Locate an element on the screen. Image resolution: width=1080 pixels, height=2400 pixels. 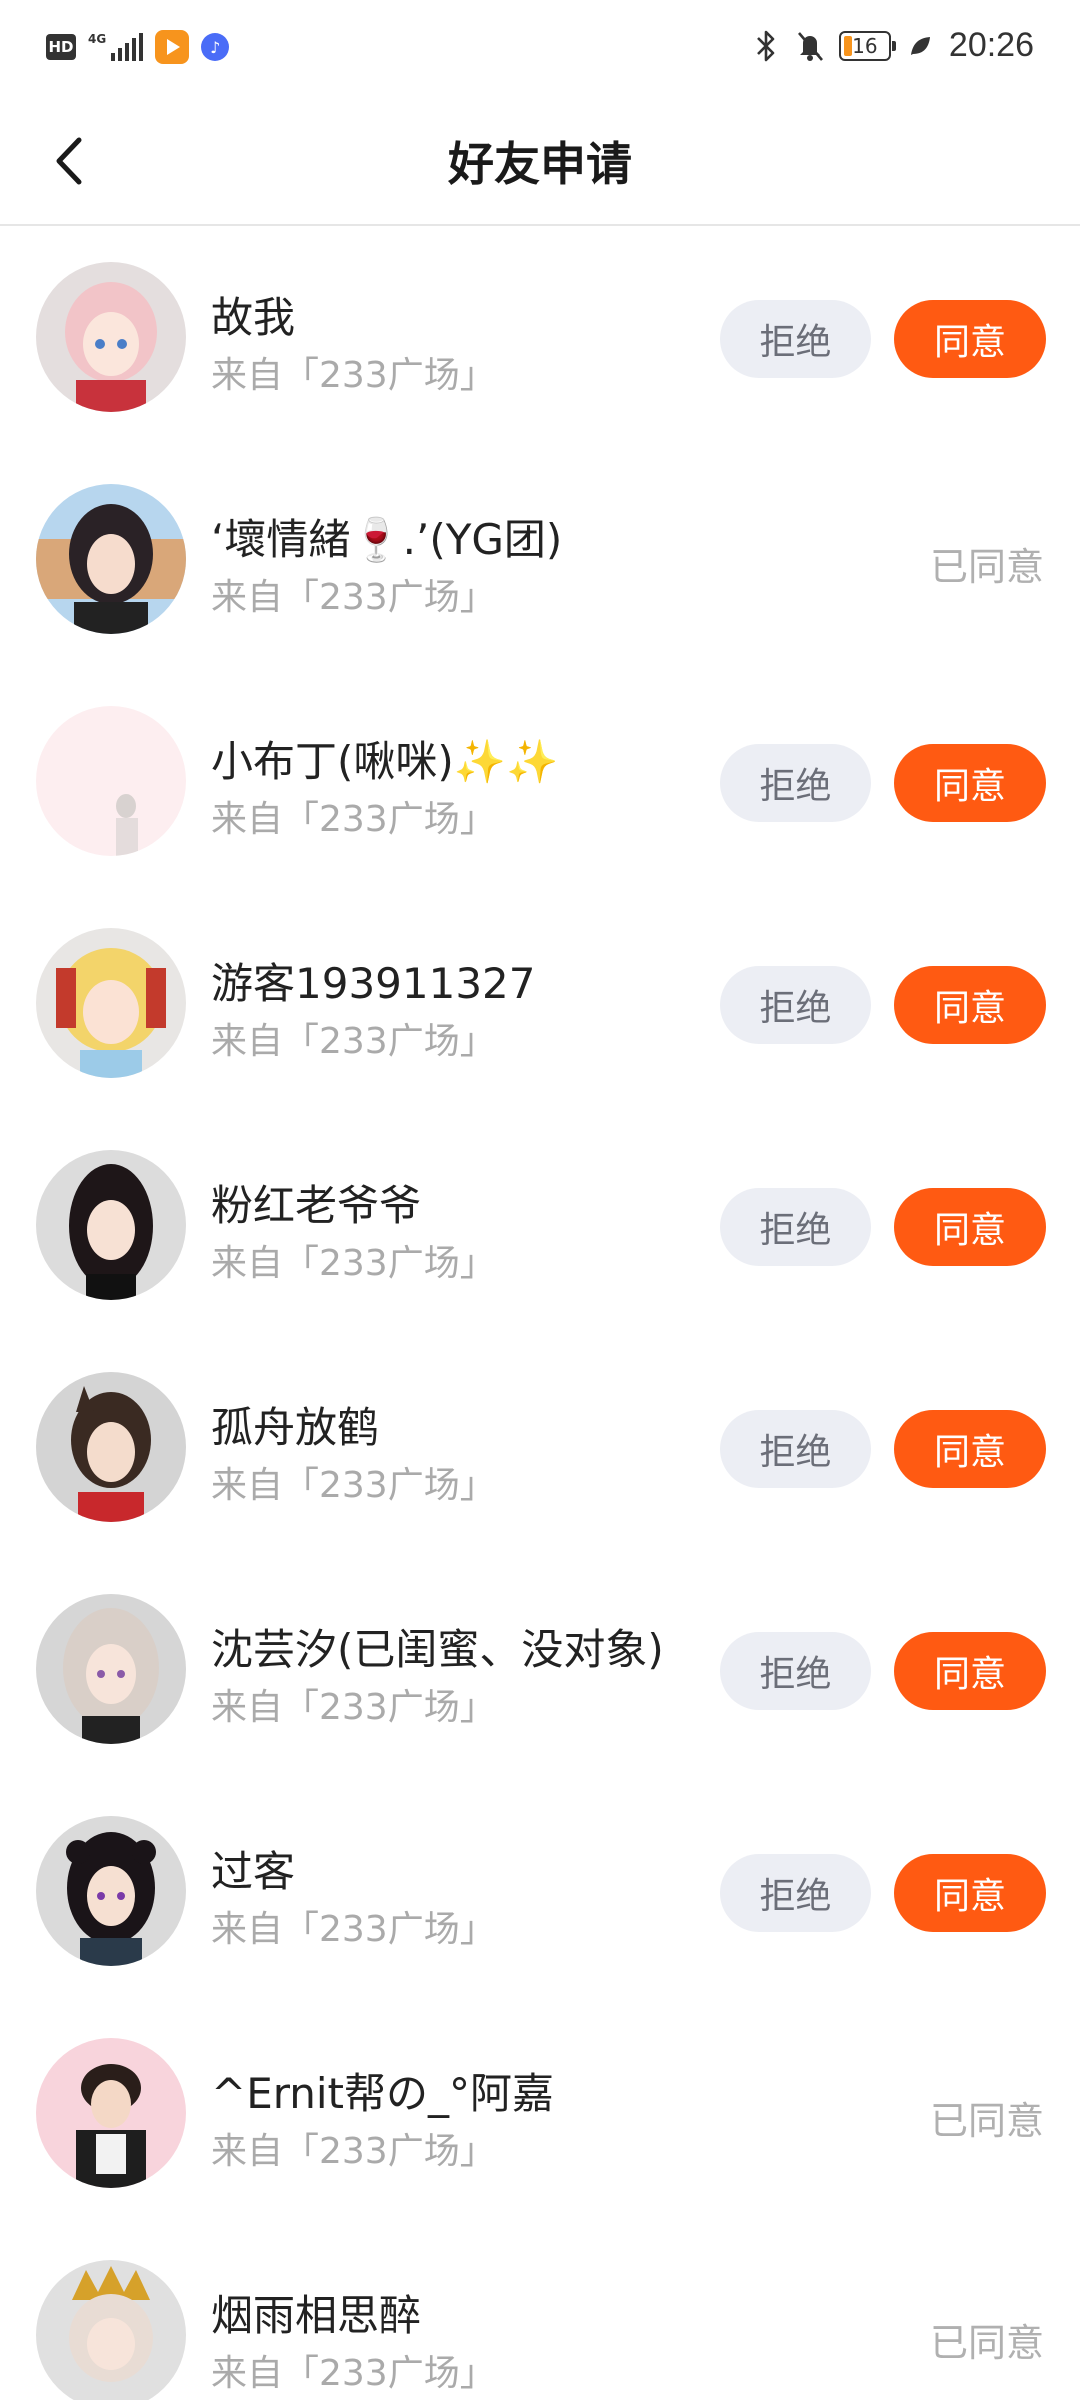
header: 好友申请 is located at coordinates (540, 161).